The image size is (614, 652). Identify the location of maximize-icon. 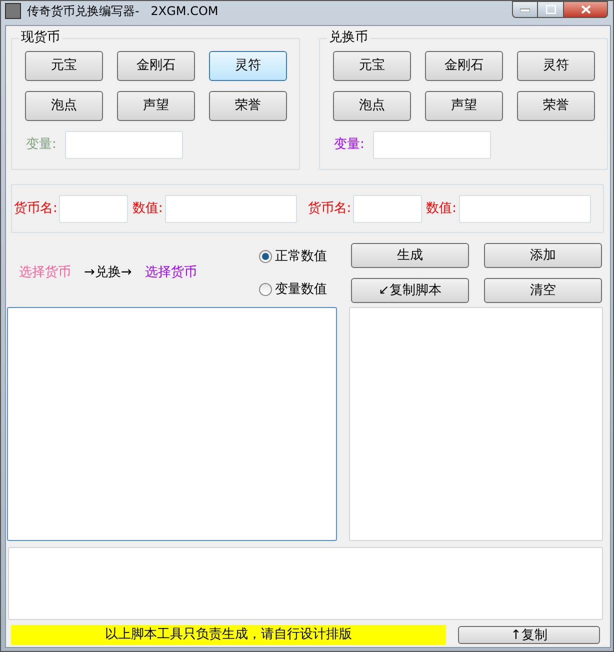
(551, 9).